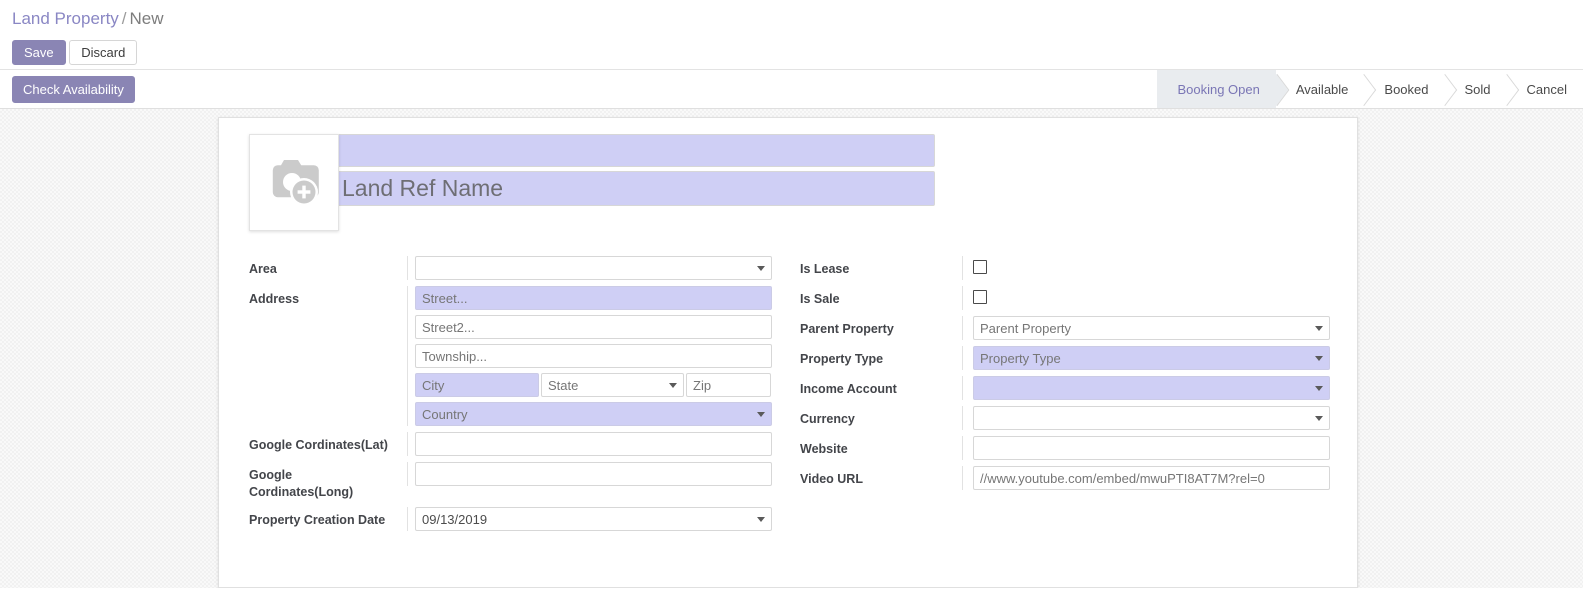  I want to click on currency-input, so click(1151, 418).